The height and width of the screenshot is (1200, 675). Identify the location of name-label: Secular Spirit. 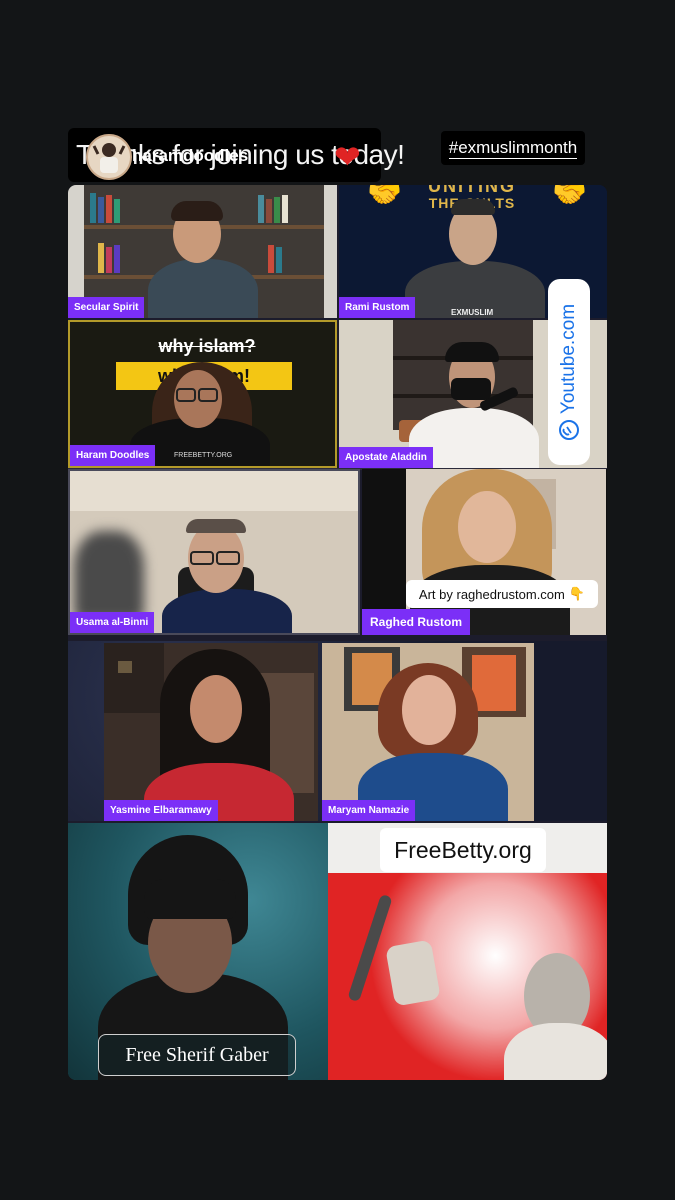
(106, 307).